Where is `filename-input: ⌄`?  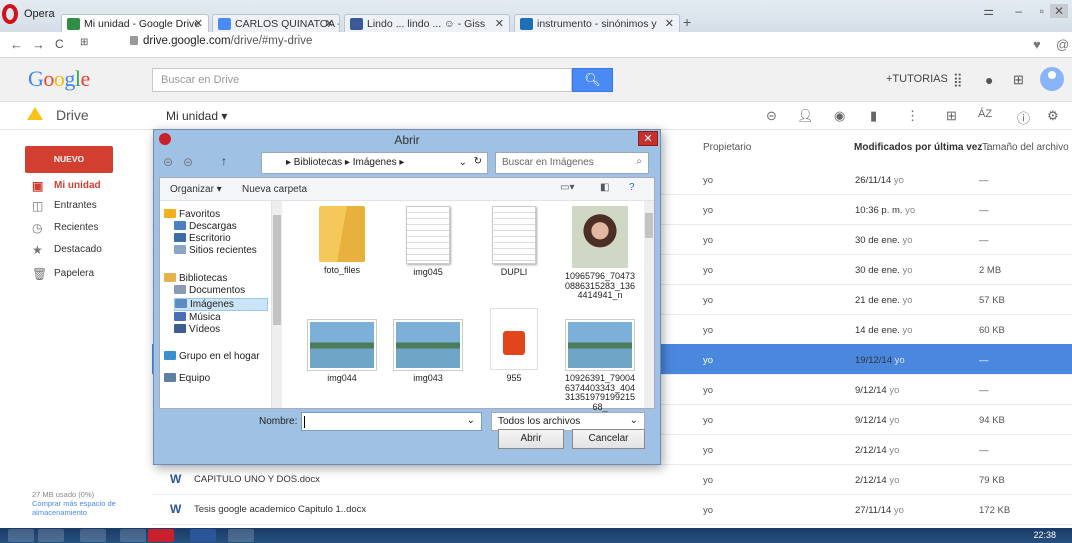 filename-input: ⌄ is located at coordinates (391, 421).